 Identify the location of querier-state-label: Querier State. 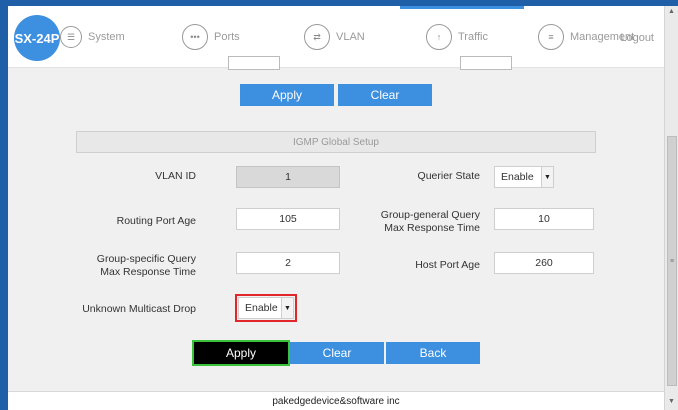
(448, 176).